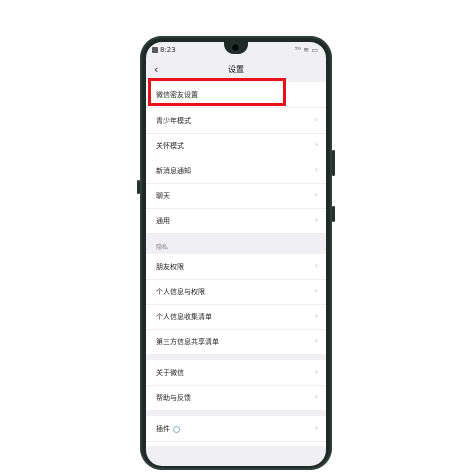 The width and height of the screenshot is (474, 474). Describe the element at coordinates (236, 121) in the screenshot. I see `setting-row-teen-mode: 青少年模式 ›` at that location.